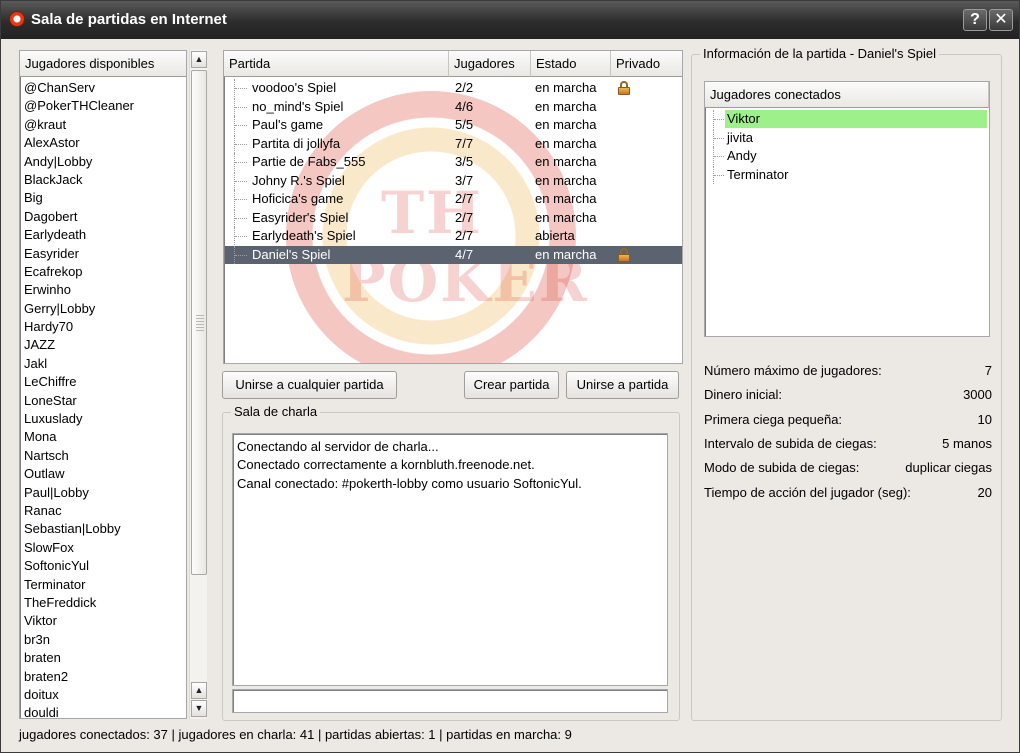 The image size is (1020, 753). Describe the element at coordinates (103, 695) in the screenshot. I see `player-list-item: doitux` at that location.